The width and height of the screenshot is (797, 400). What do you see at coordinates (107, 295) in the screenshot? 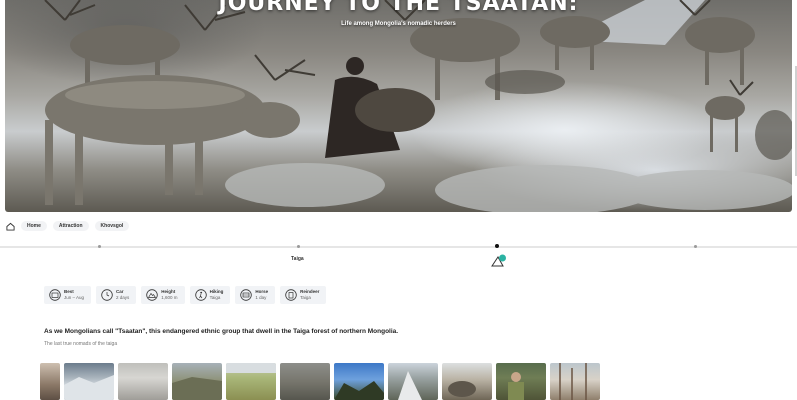
I see `clock-icon` at bounding box center [107, 295].